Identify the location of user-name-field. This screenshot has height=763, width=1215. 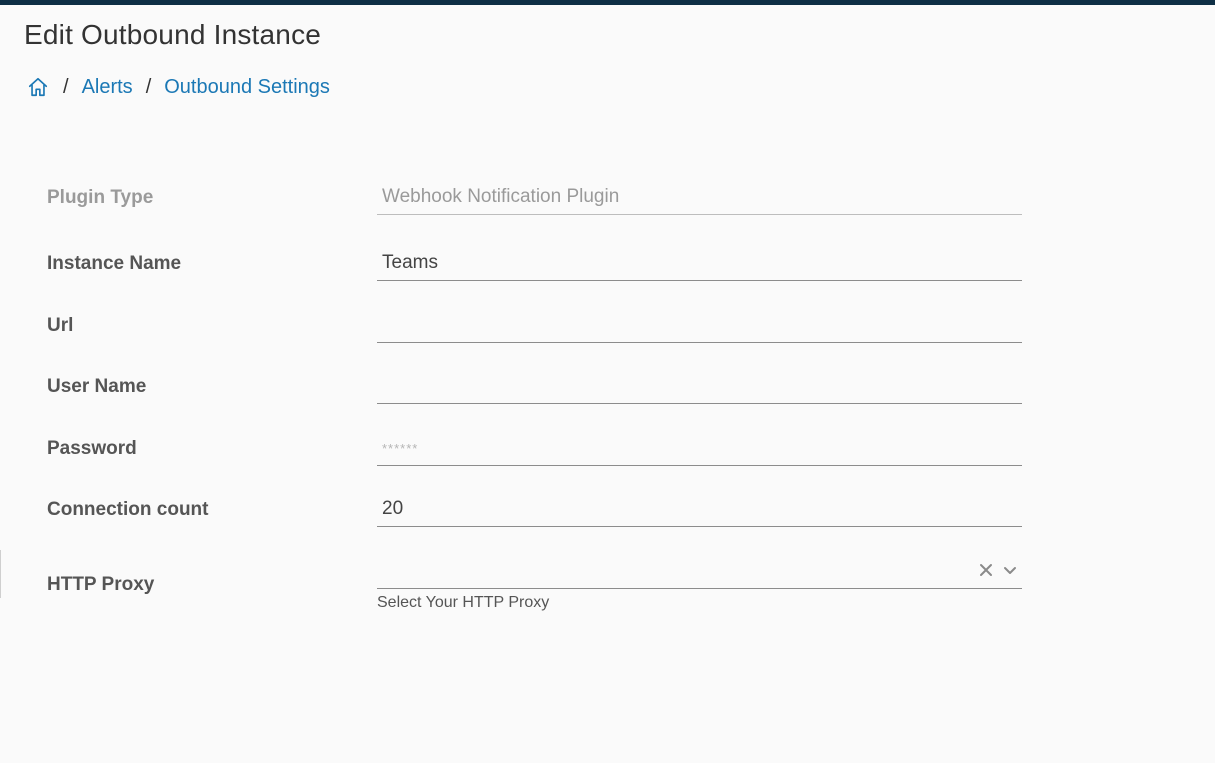
(699, 386).